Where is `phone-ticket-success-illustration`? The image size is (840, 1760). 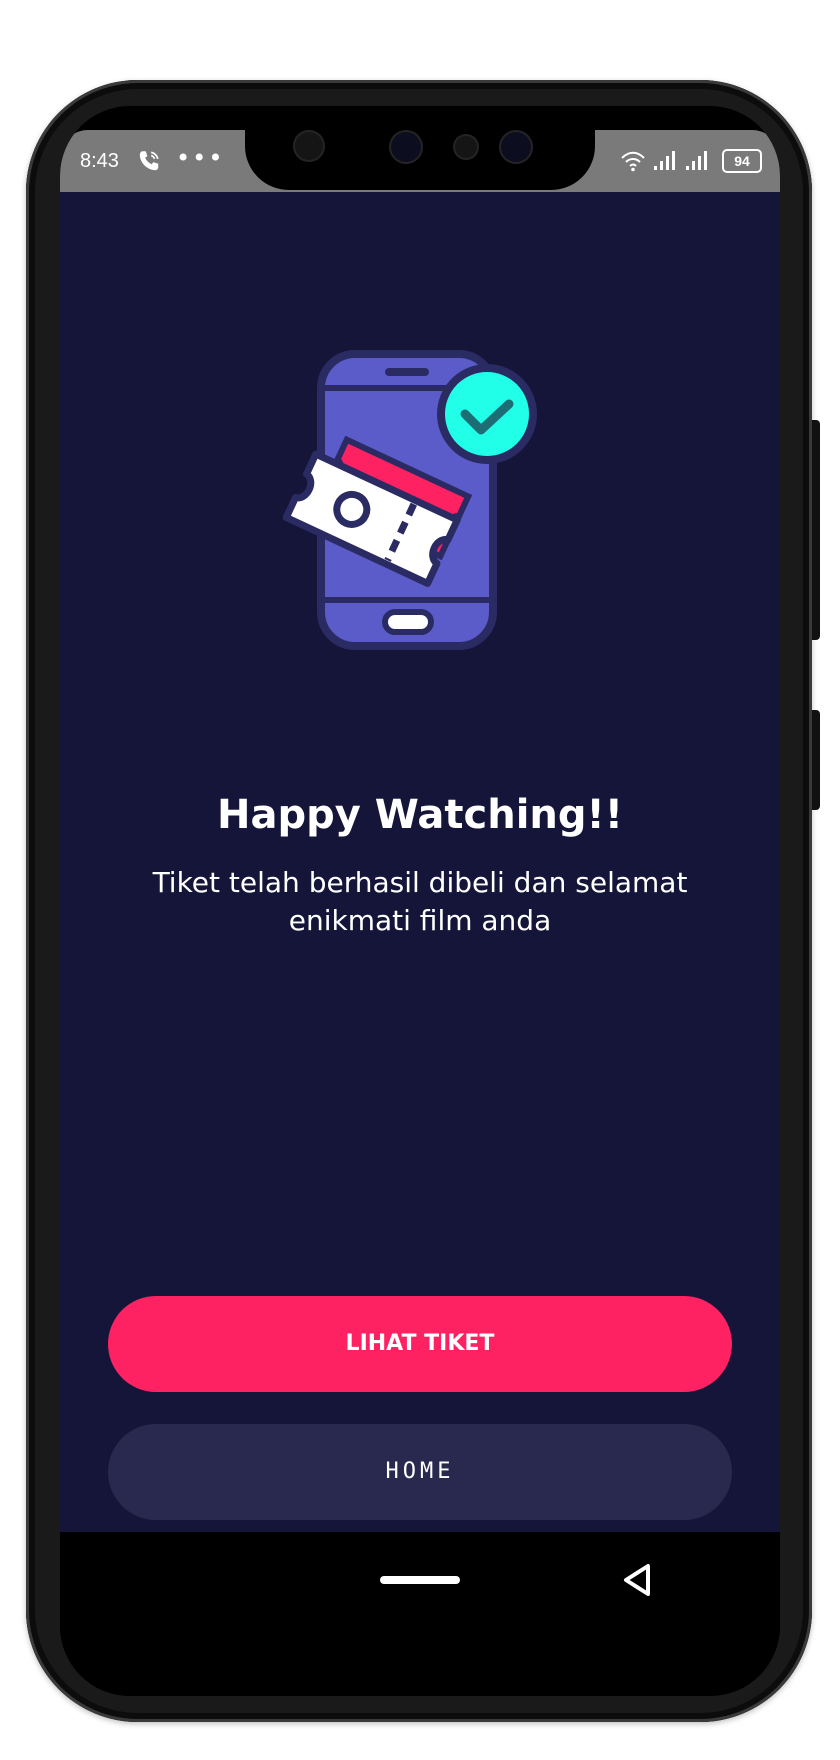 phone-ticket-success-illustration is located at coordinates (409, 500).